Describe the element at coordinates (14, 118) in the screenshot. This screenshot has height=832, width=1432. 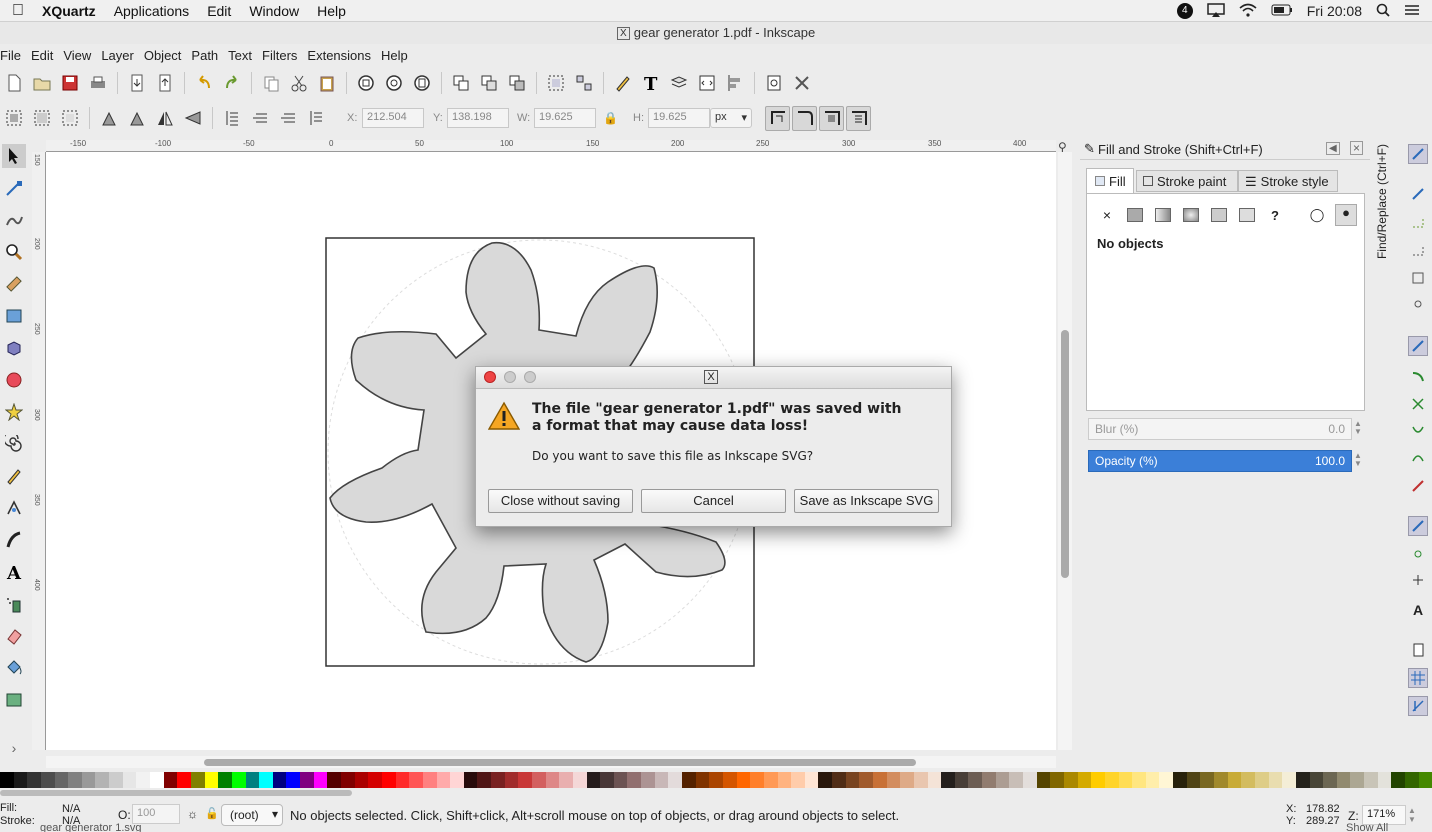
I see `select-all-icon` at that location.